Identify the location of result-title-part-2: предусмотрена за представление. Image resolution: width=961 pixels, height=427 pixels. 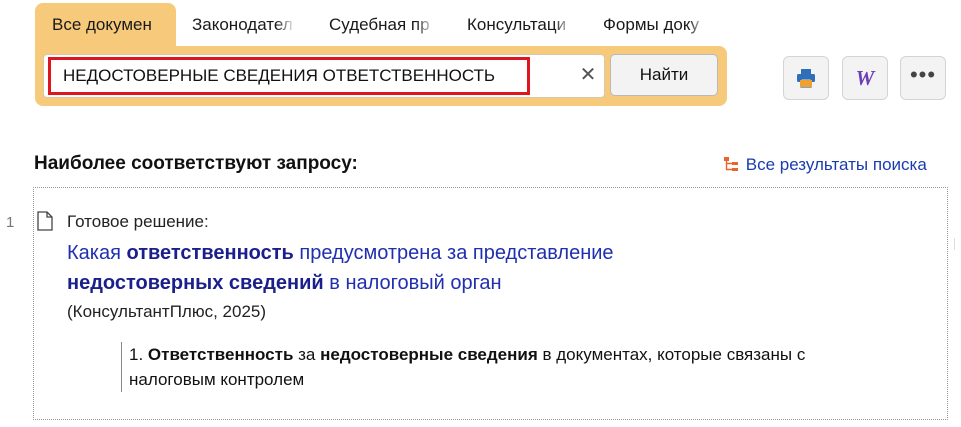
(453, 253).